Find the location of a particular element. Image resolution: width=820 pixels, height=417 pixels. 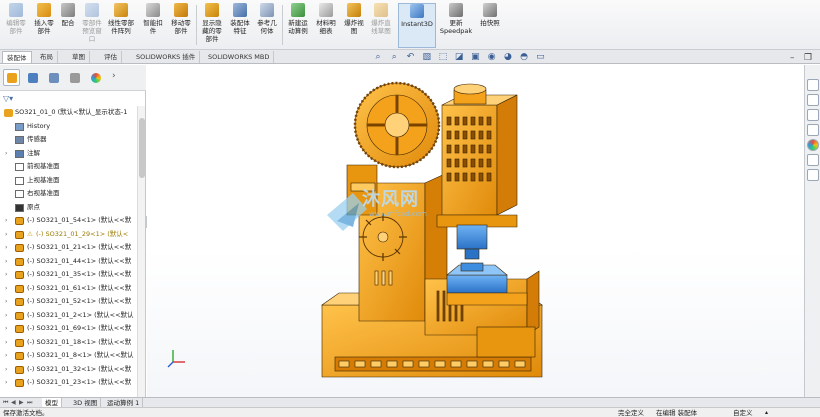

assembly-feature-button: 装配体 特征 is located at coordinates (240, 25).